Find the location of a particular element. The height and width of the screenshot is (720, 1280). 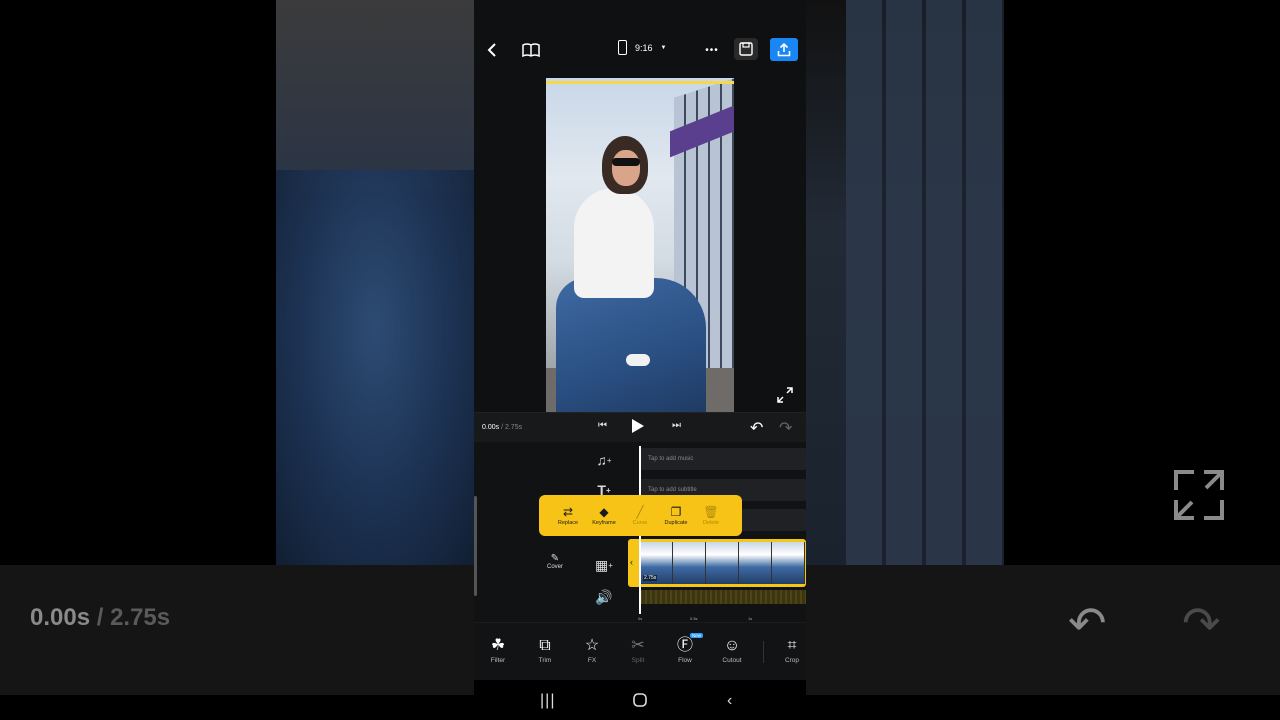

phone-ratio-icon is located at coordinates (622, 47).